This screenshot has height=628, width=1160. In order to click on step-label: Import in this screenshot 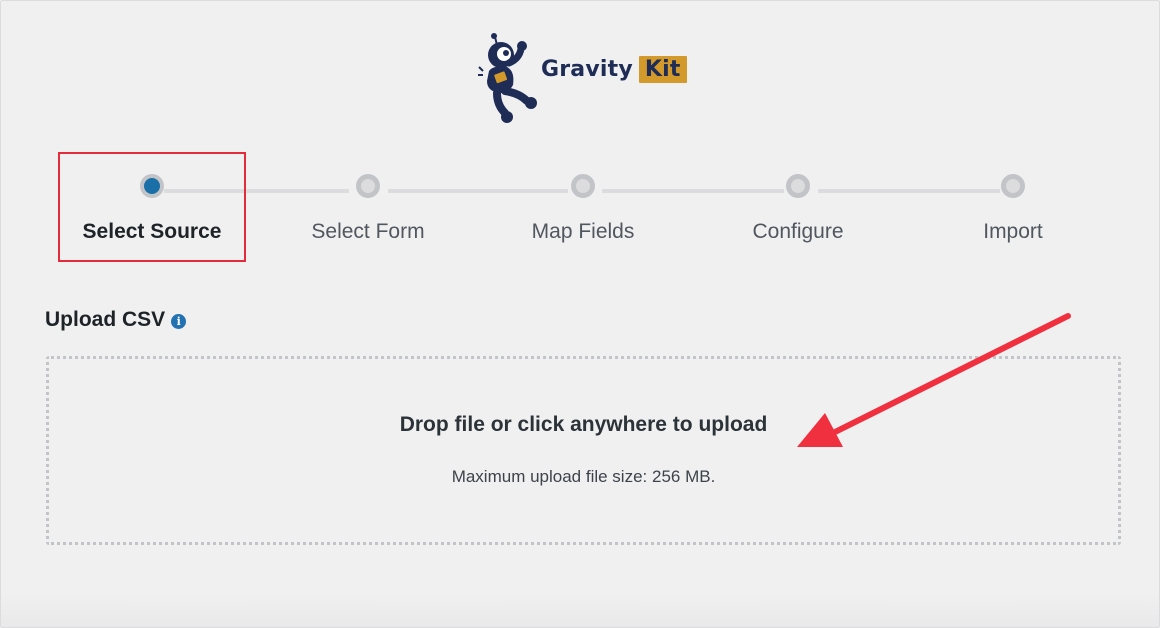, I will do `click(1013, 231)`.